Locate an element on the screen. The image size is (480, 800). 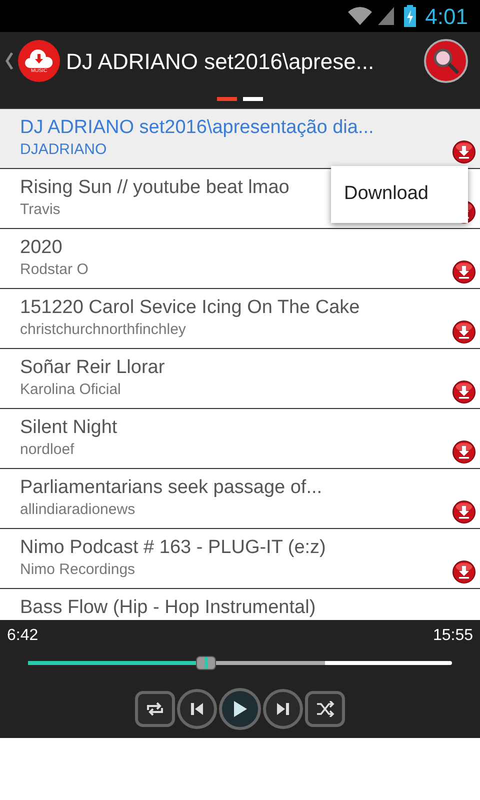
track-title: 151220 Carol Sevice Icing On The Cake is located at coordinates (190, 308).